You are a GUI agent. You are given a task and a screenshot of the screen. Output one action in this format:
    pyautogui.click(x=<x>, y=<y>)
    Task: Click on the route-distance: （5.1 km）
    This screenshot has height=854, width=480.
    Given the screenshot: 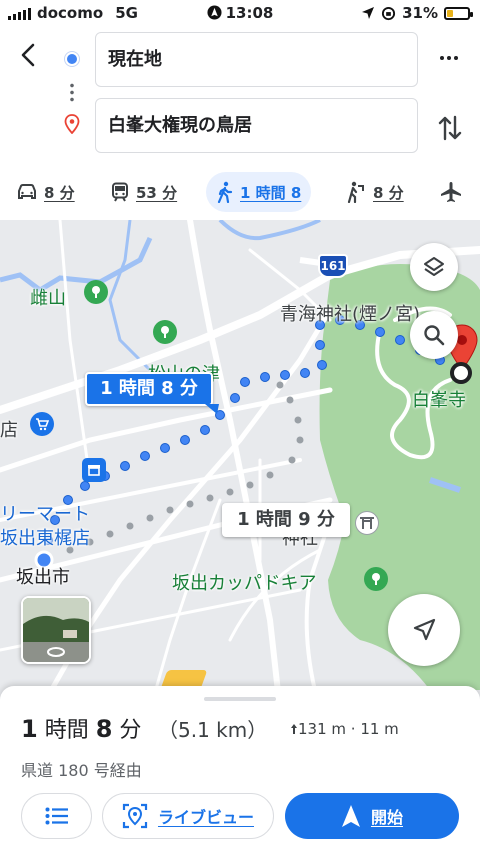 What is the action you would take?
    pyautogui.click(x=213, y=730)
    